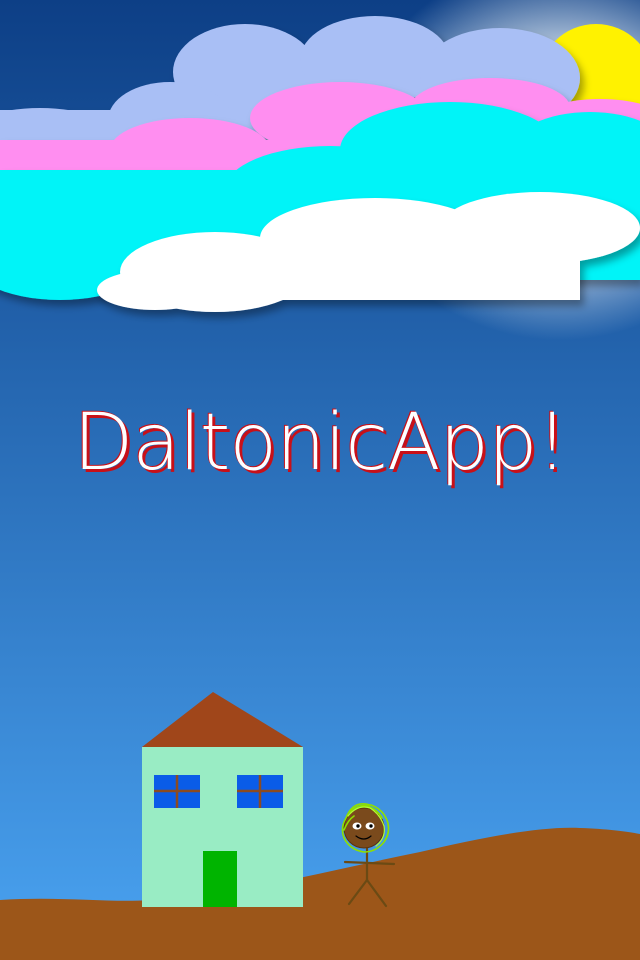 The height and width of the screenshot is (960, 640). Describe the element at coordinates (320, 443) in the screenshot. I see `app-title: DaltonicApp!` at that location.